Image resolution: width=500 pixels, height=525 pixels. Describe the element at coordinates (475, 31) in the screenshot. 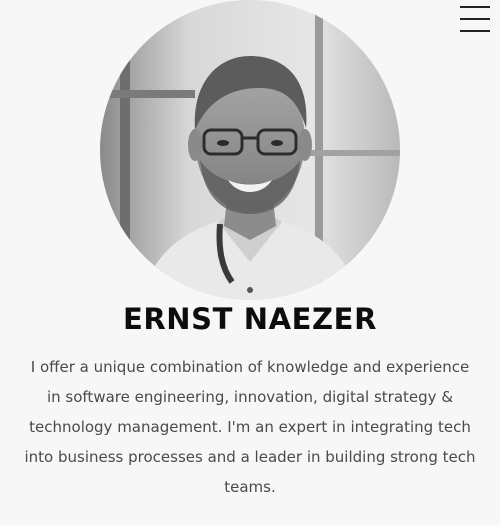

I see `menu-line-bottom` at that location.